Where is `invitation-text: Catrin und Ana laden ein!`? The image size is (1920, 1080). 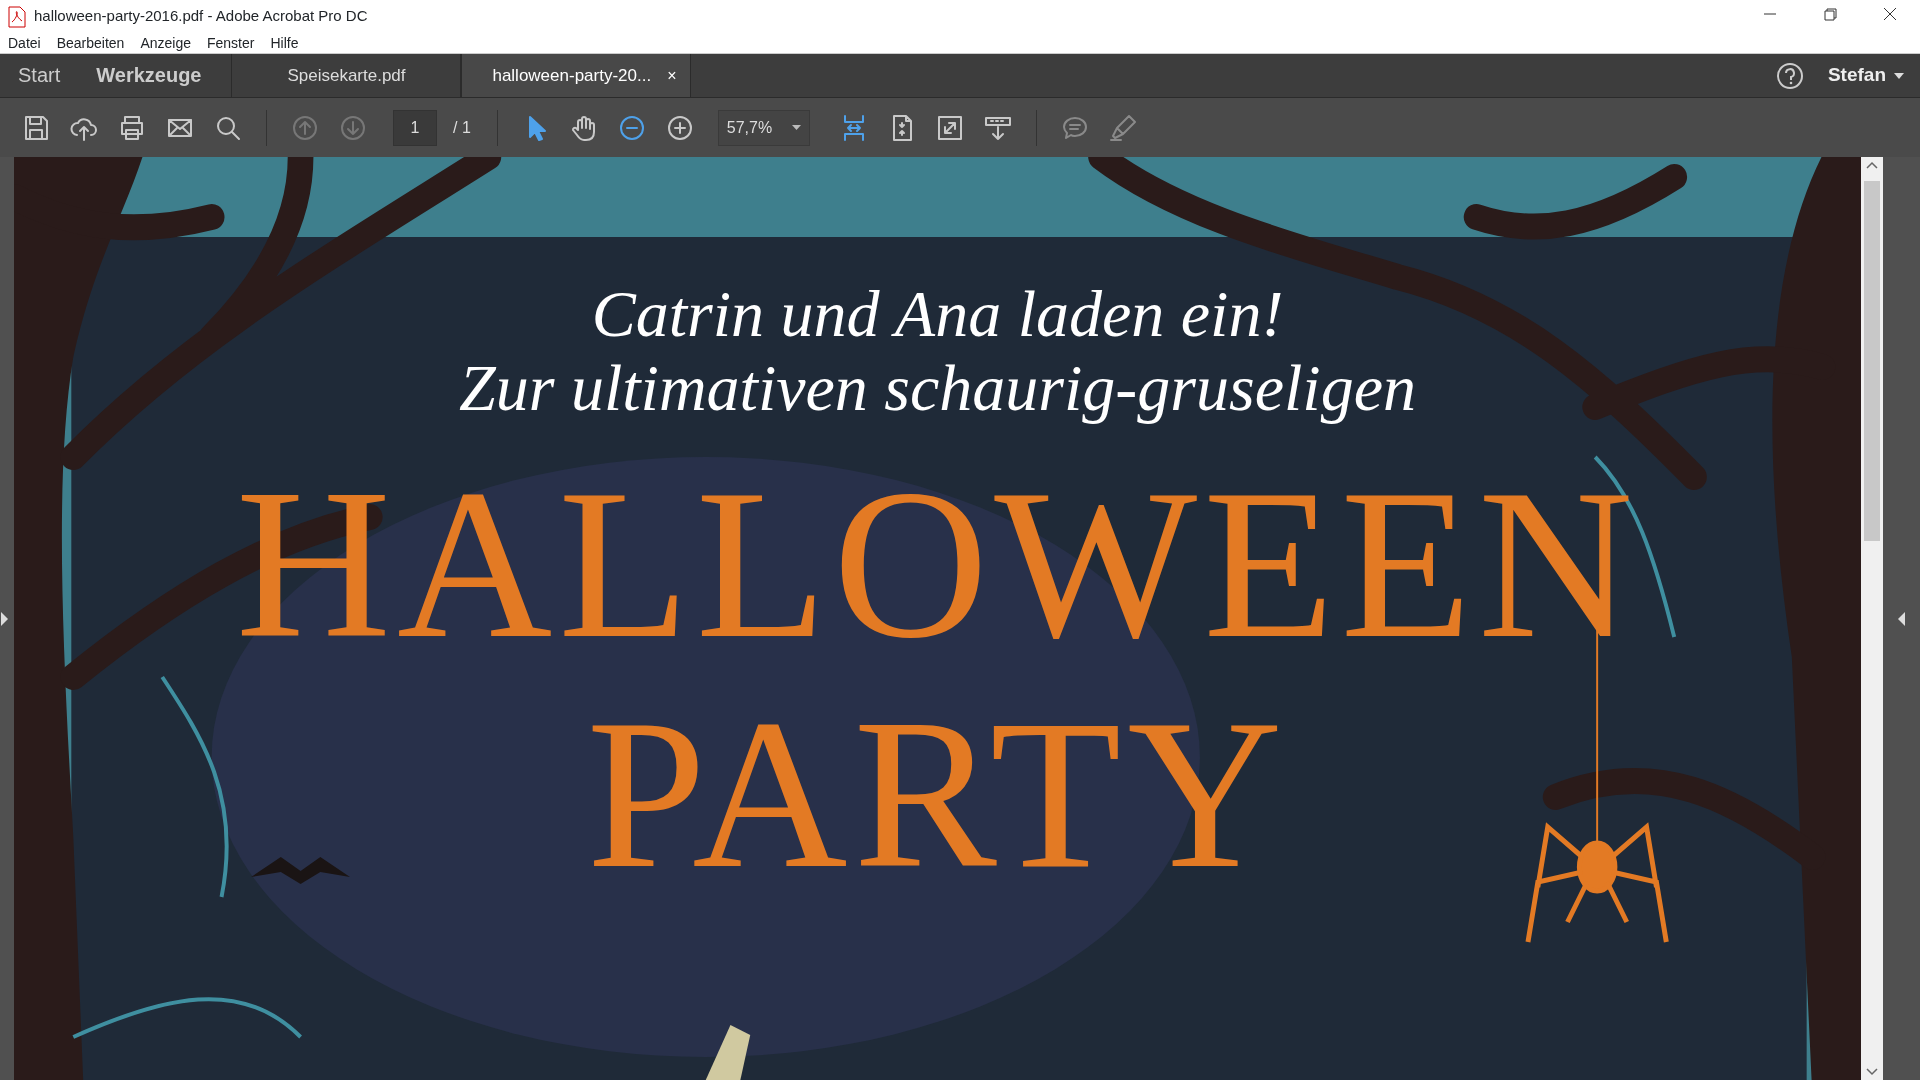
invitation-text: Catrin und Ana laden ein! is located at coordinates (937, 314).